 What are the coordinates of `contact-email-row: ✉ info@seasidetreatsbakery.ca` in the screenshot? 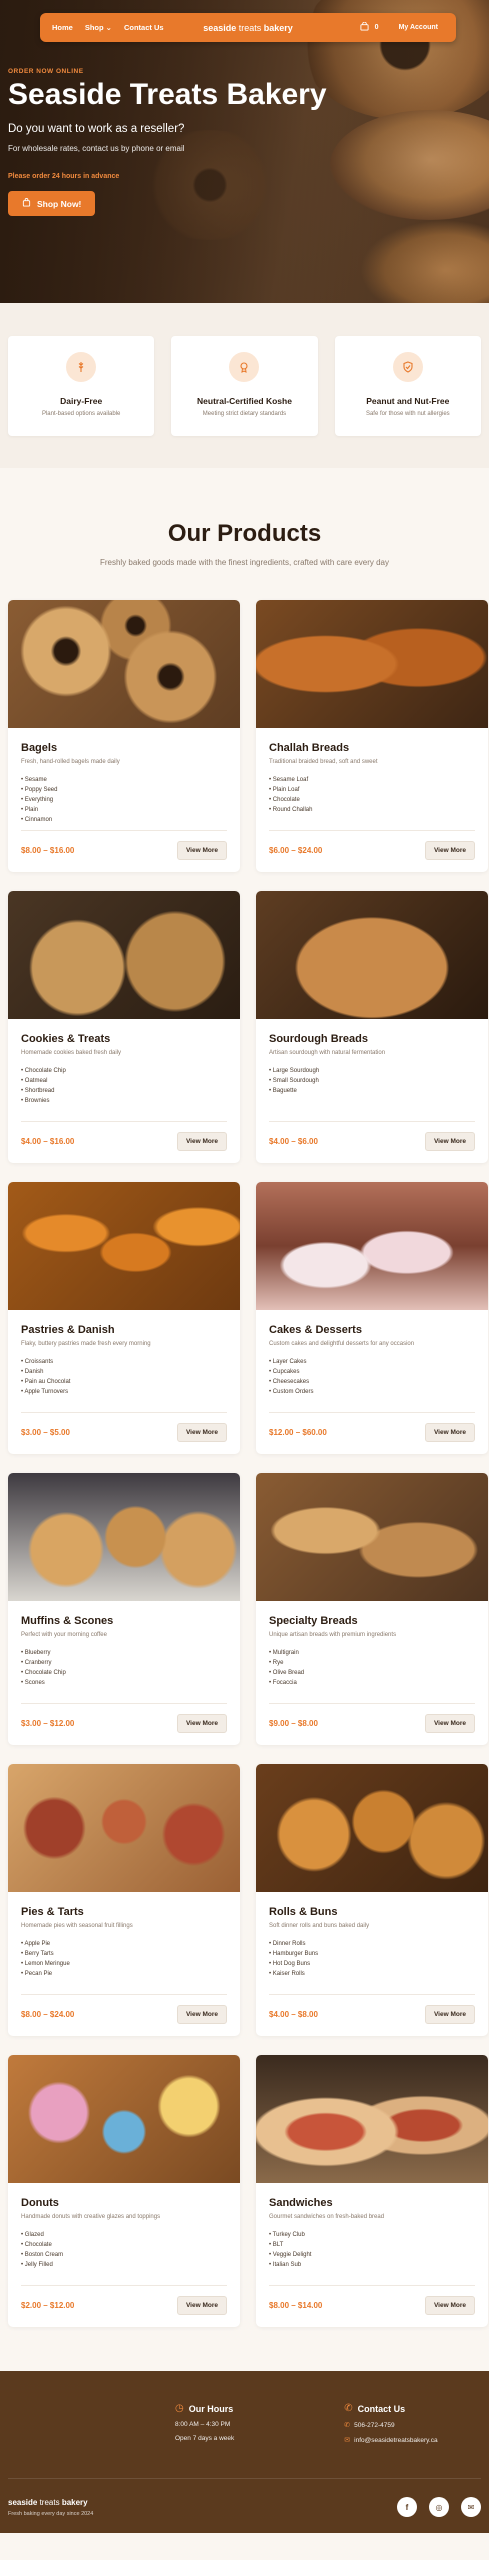 It's located at (390, 2440).